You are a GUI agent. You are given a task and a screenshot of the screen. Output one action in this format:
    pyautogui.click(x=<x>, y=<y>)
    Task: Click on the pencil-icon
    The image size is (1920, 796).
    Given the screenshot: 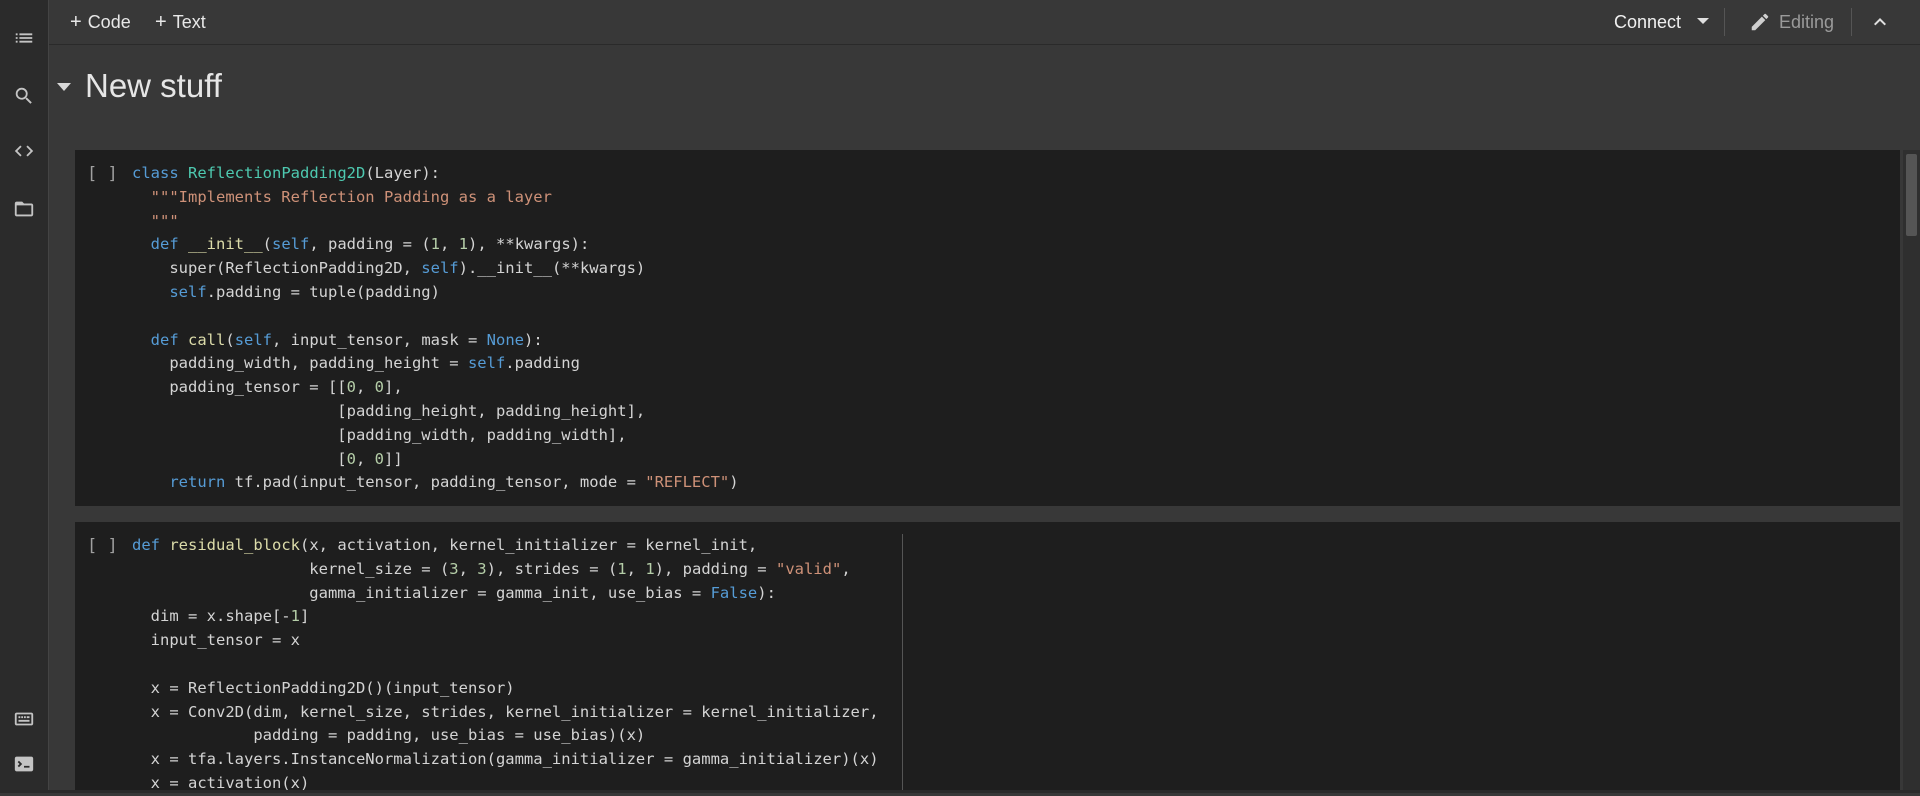 What is the action you would take?
    pyautogui.click(x=1760, y=22)
    